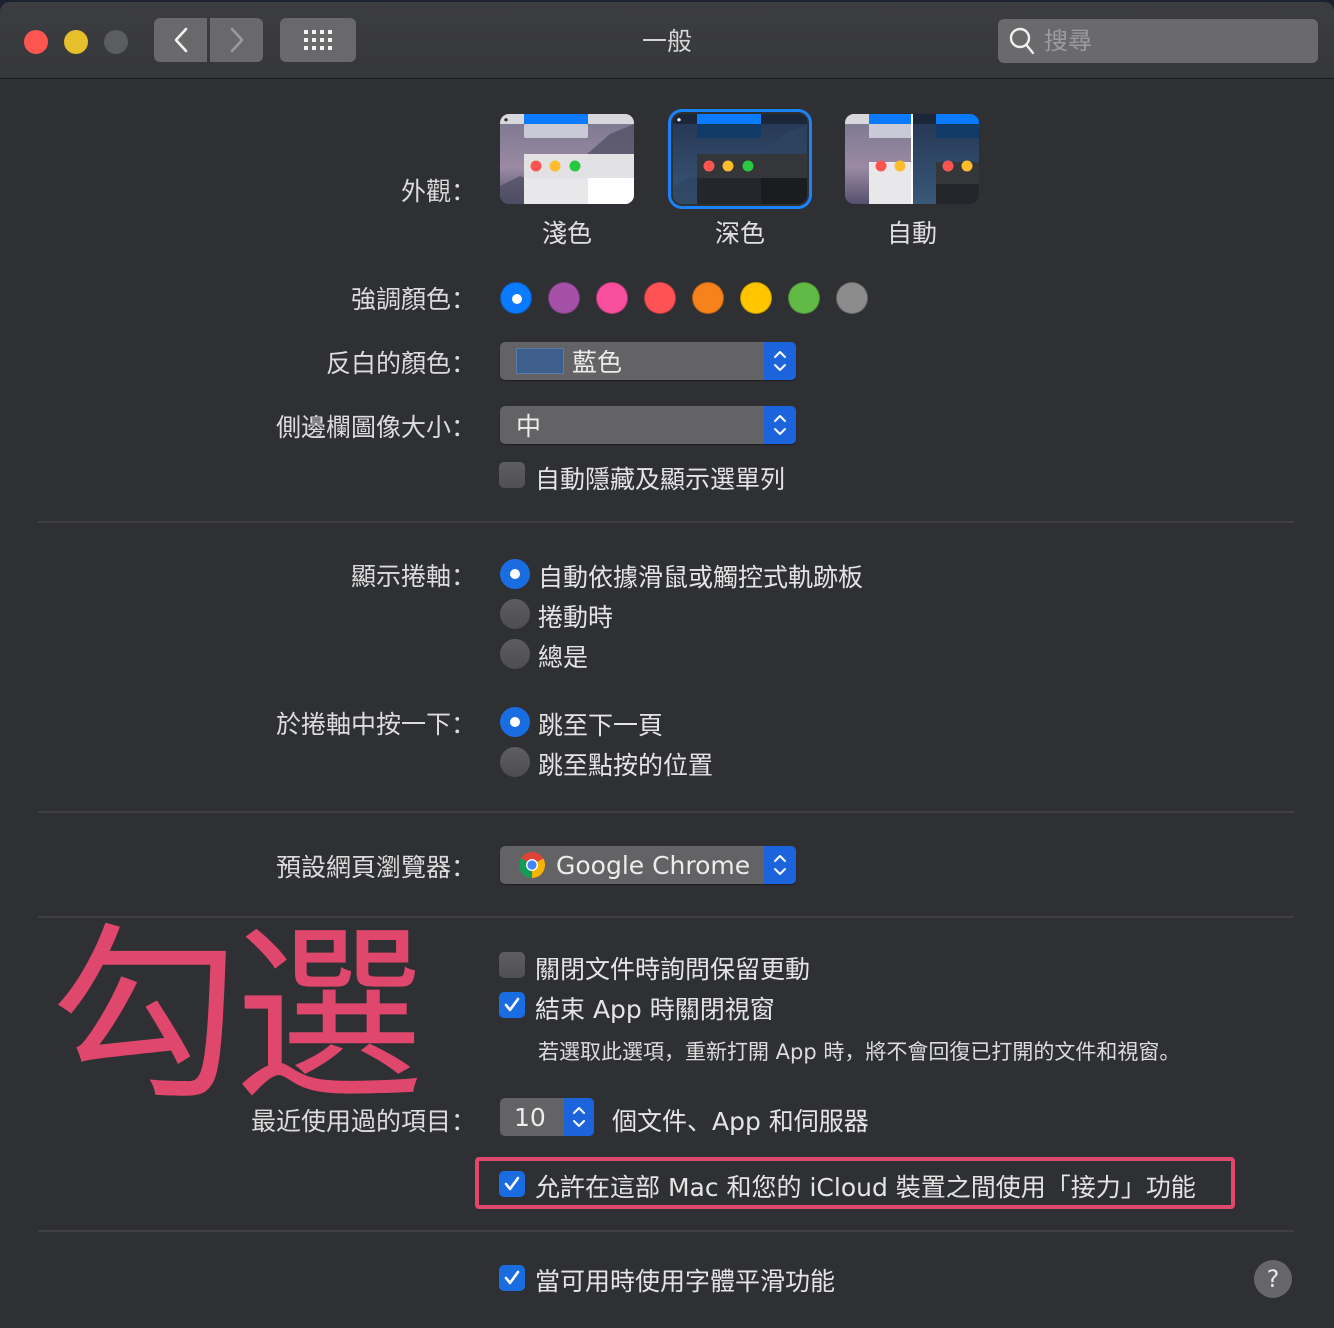  Describe the element at coordinates (529, 426) in the screenshot. I see `sidebar-icon-size-value: 中` at that location.